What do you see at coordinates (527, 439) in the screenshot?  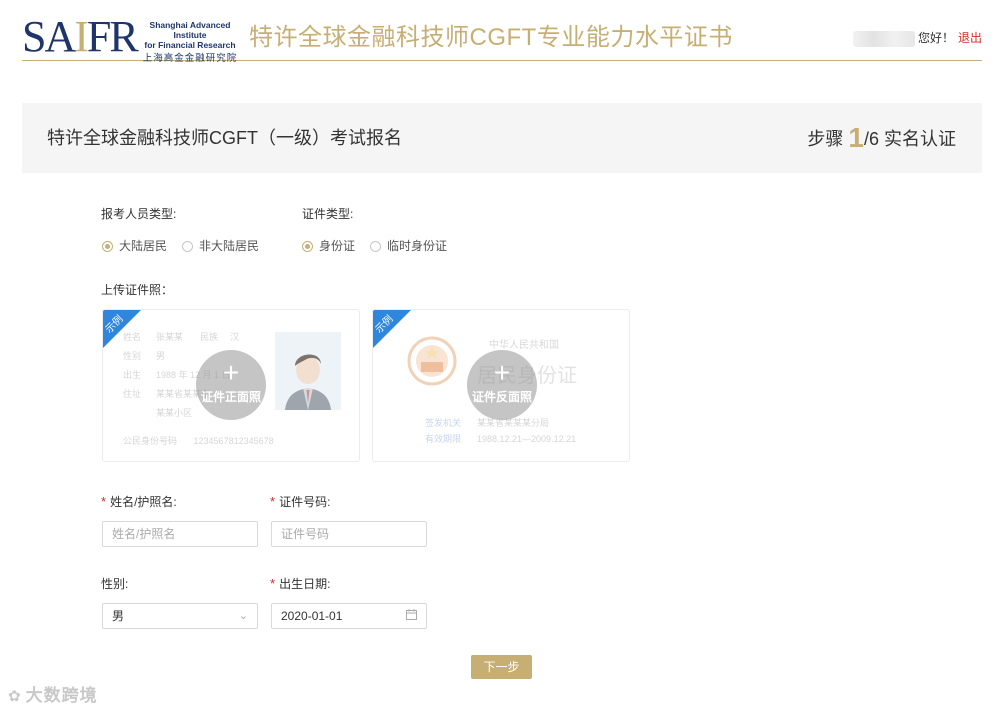 I see `sample-row-value: 1988.12.21—2009.12.21` at bounding box center [527, 439].